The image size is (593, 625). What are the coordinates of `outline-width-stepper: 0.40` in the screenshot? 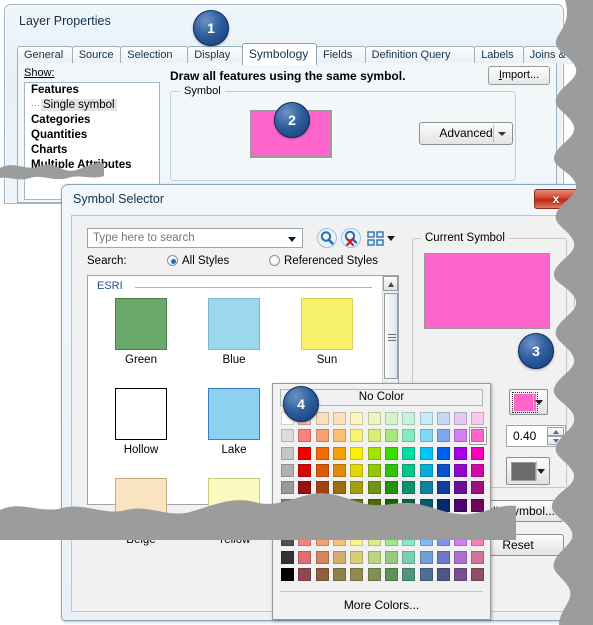 It's located at (536, 436).